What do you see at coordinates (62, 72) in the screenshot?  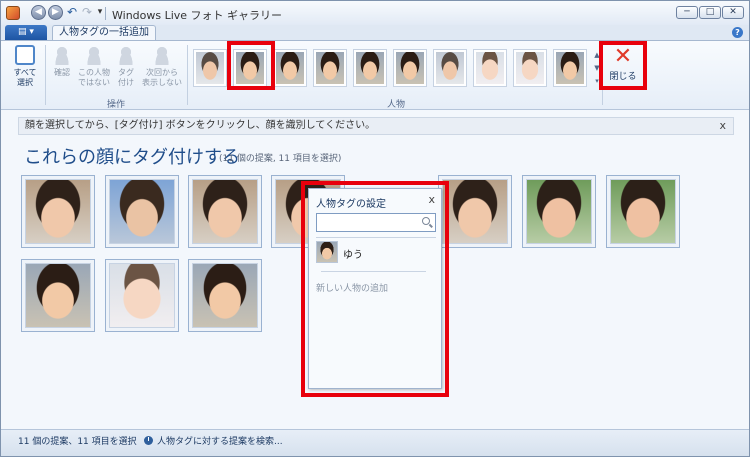 I see `confirm-label: 確認` at bounding box center [62, 72].